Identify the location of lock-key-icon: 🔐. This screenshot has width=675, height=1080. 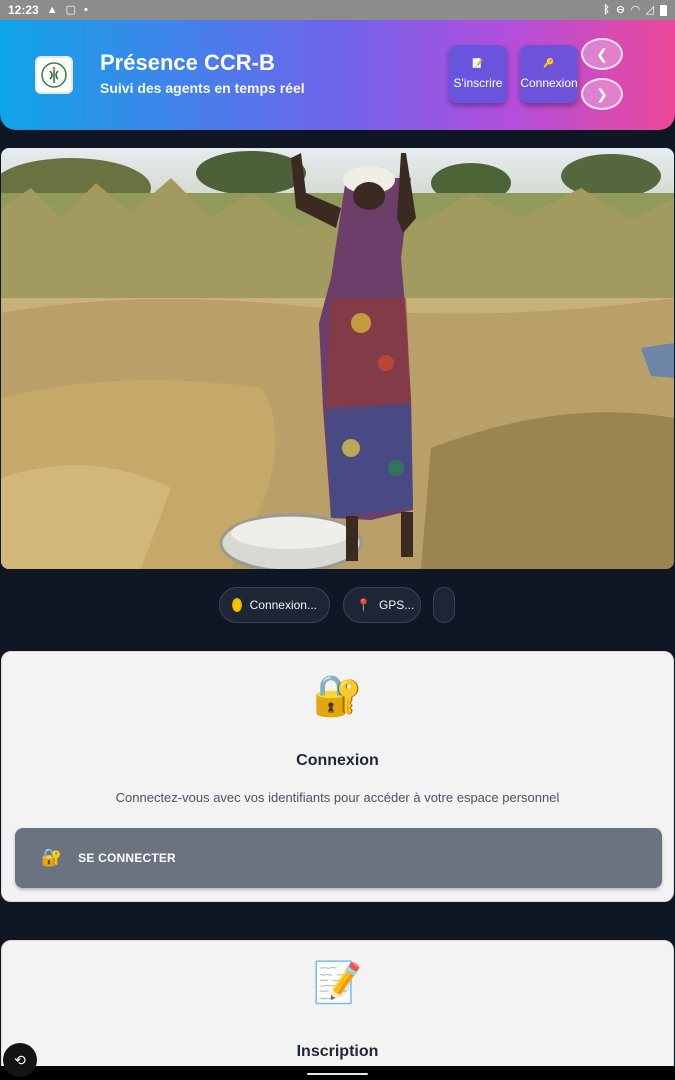
(52, 857).